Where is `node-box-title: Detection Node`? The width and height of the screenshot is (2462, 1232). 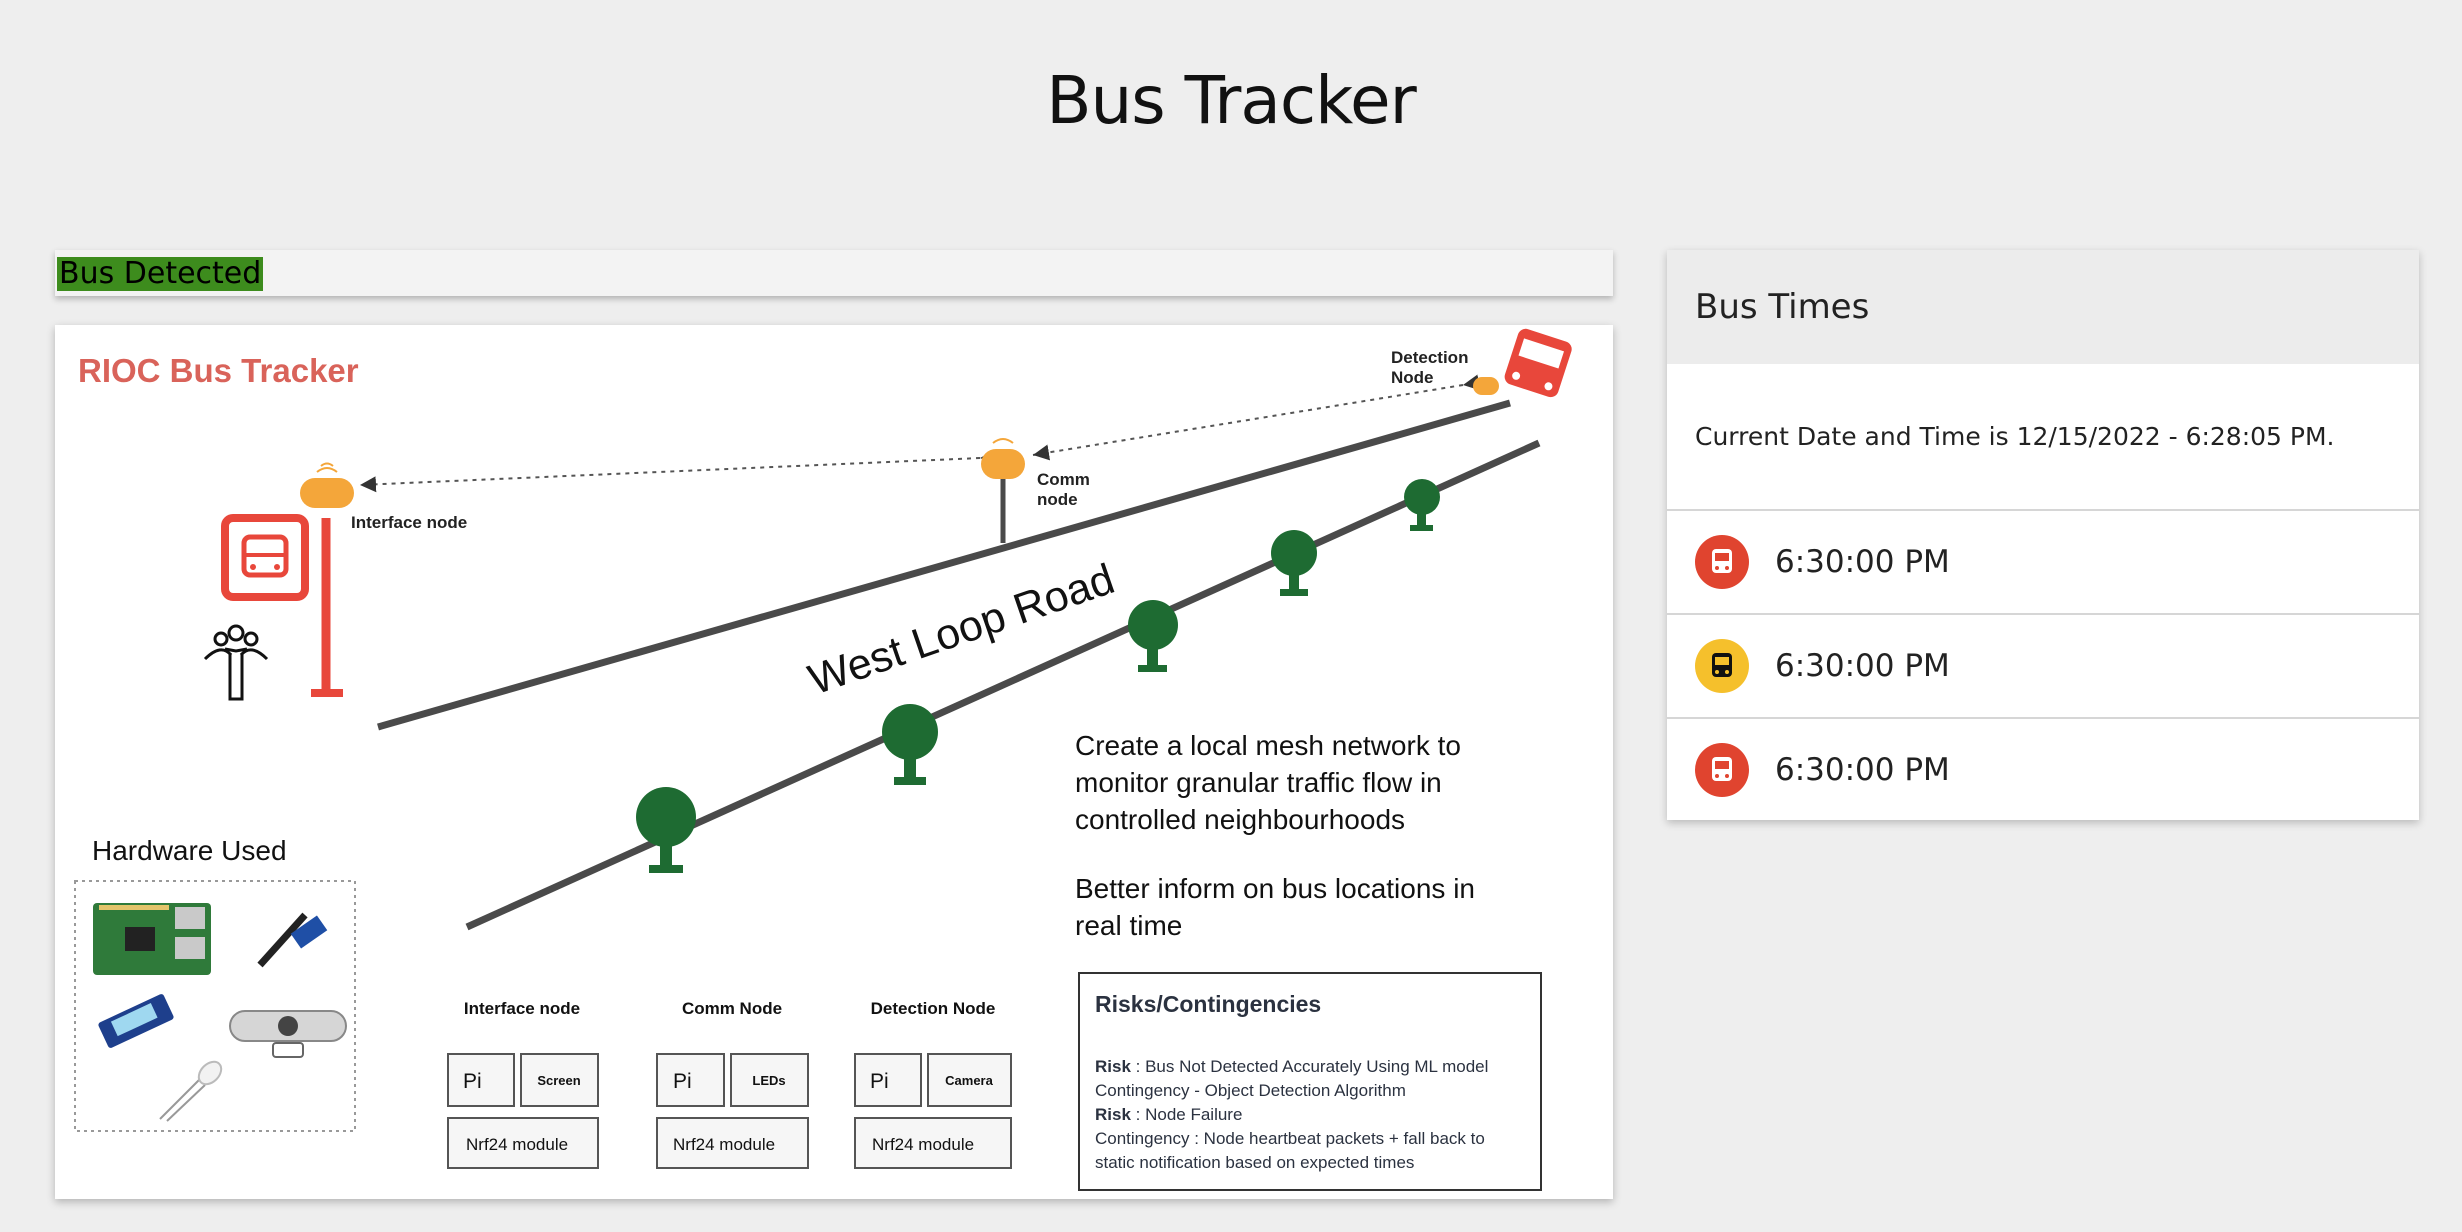
node-box-title: Detection Node is located at coordinates (933, 1008).